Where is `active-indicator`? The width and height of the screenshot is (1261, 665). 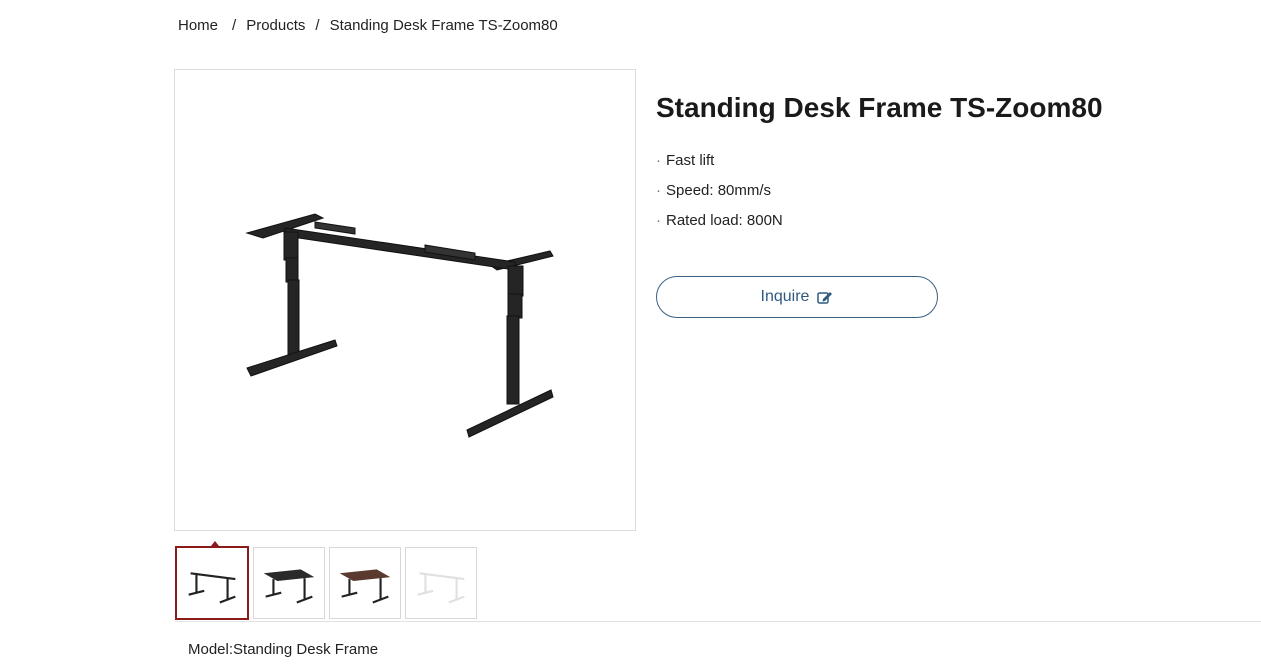 active-indicator is located at coordinates (215, 543).